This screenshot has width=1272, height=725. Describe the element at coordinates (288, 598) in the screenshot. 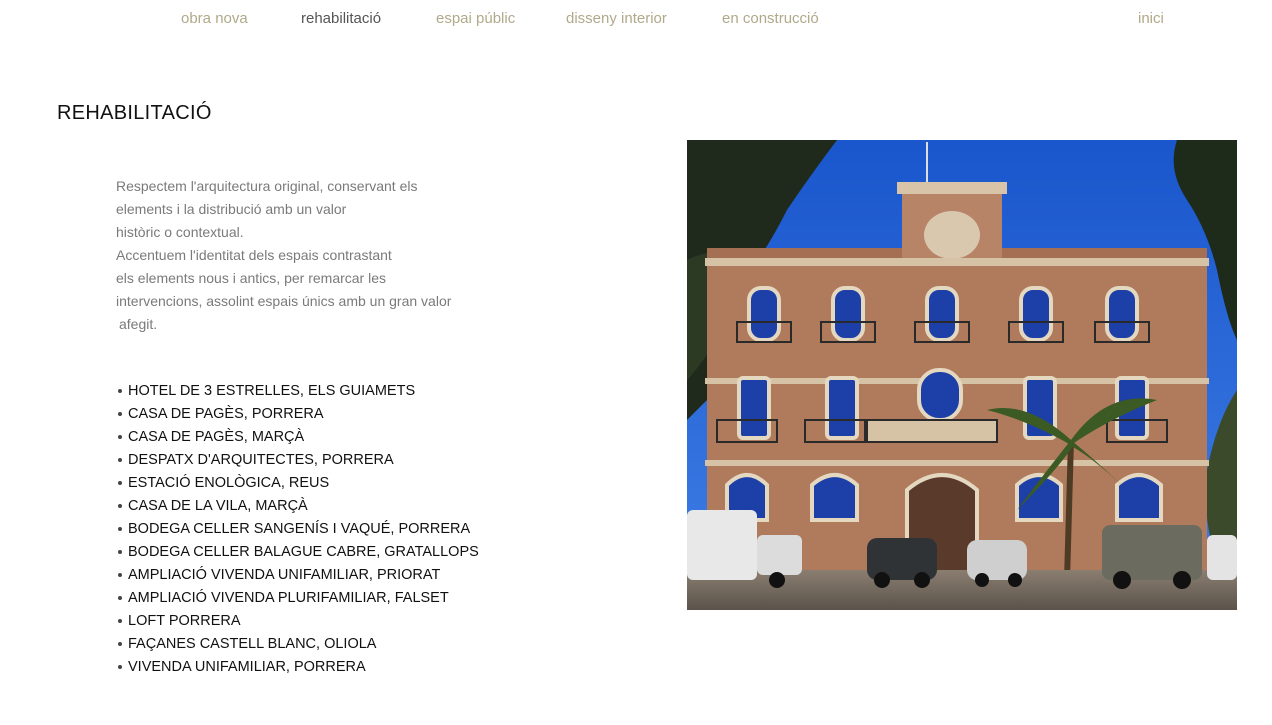

I see `project-label: AMPLIACIÓ VIVENDA PLURIFAMILIAR, FALSET` at that location.